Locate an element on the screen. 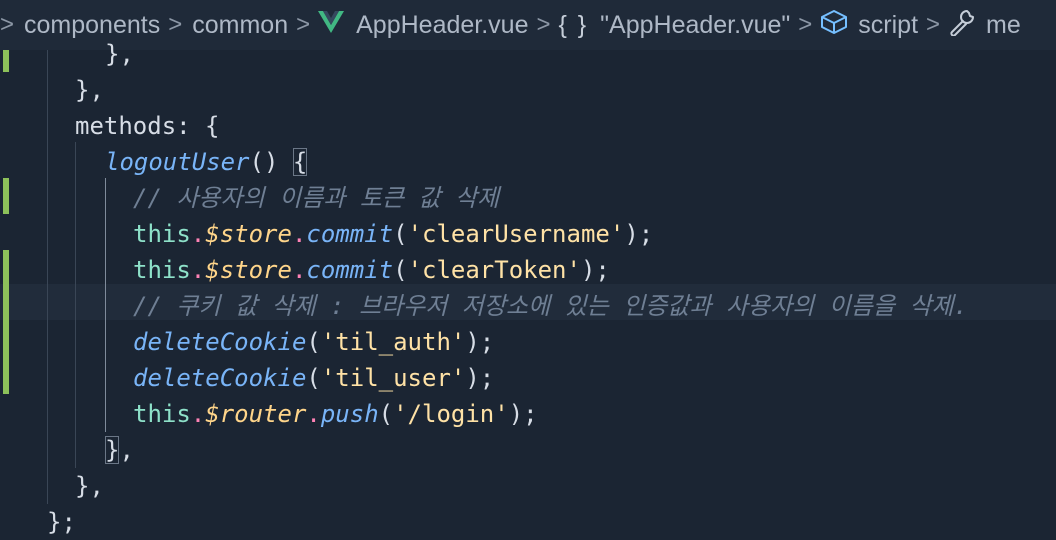 Image resolution: width=1056 pixels, height=540 pixels. code-line: // 사용자의 이름과 토큰 값 삭제 is located at coordinates (316, 198).